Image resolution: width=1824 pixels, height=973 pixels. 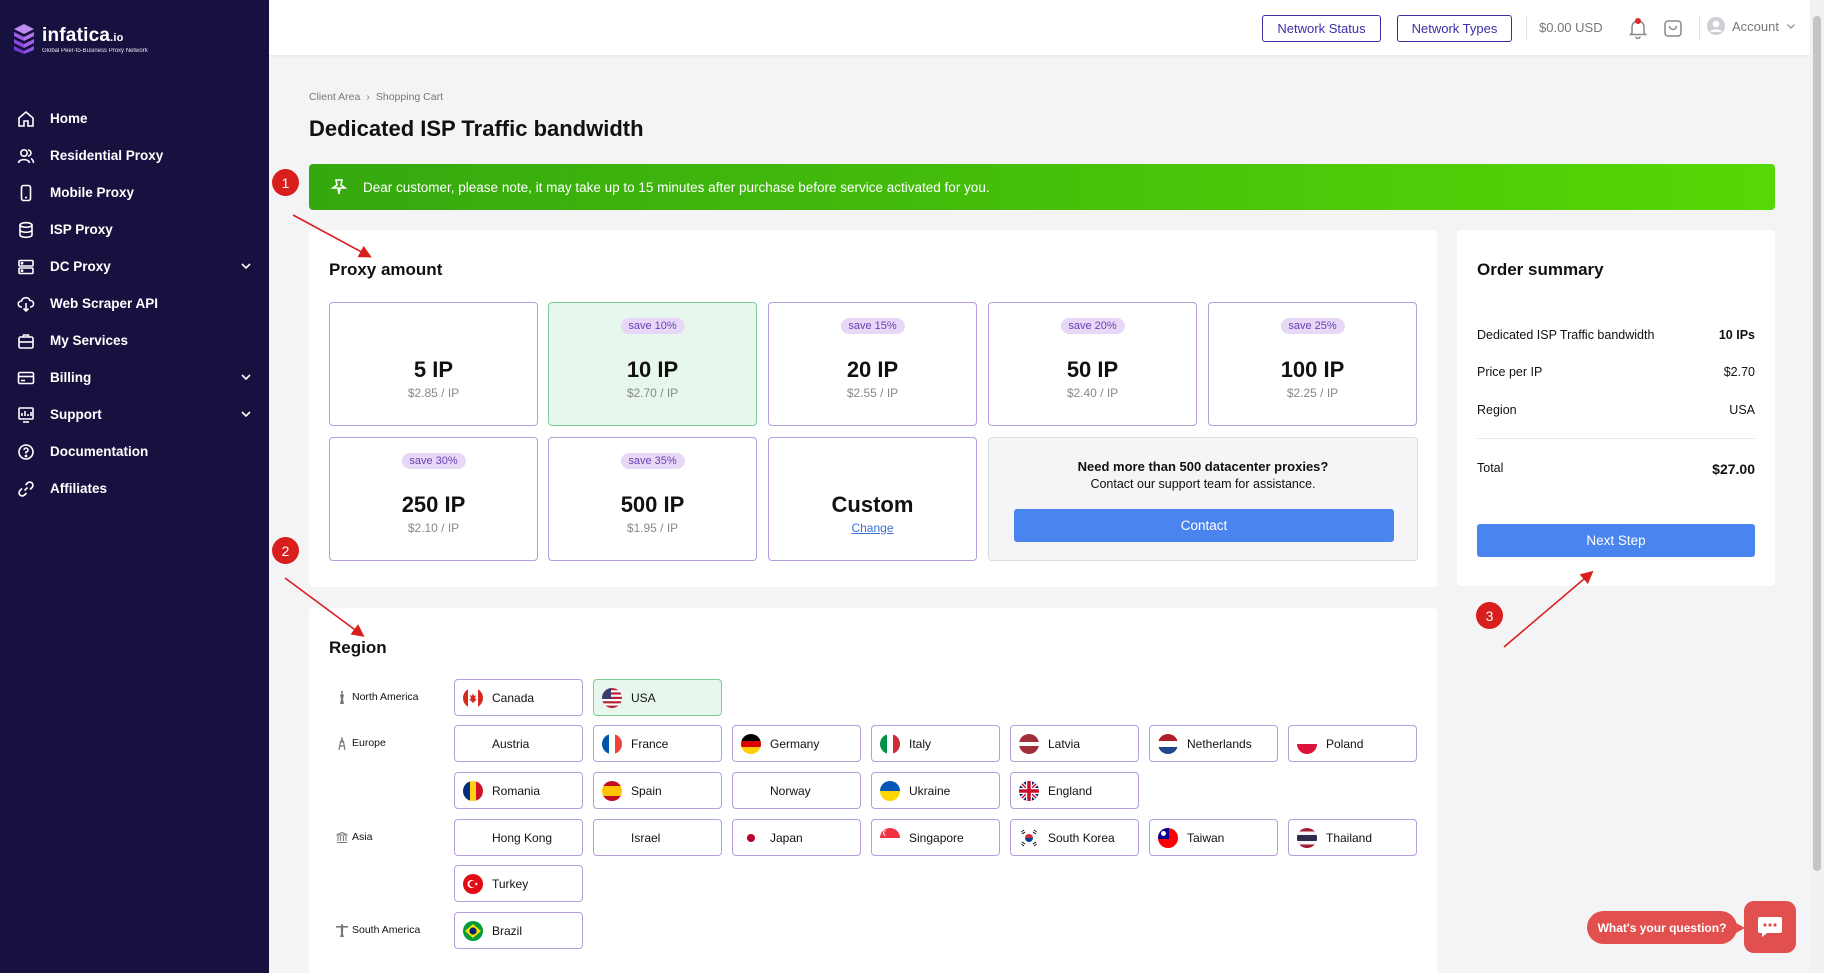 What do you see at coordinates (433, 364) in the screenshot?
I see `amount-option-5: 5 IP $2.85 / IP` at bounding box center [433, 364].